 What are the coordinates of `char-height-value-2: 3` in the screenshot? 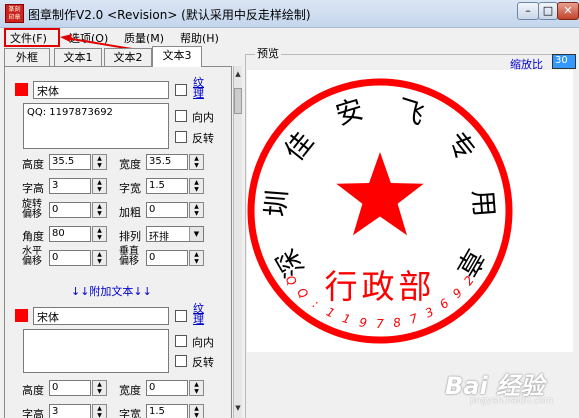 It's located at (70, 411).